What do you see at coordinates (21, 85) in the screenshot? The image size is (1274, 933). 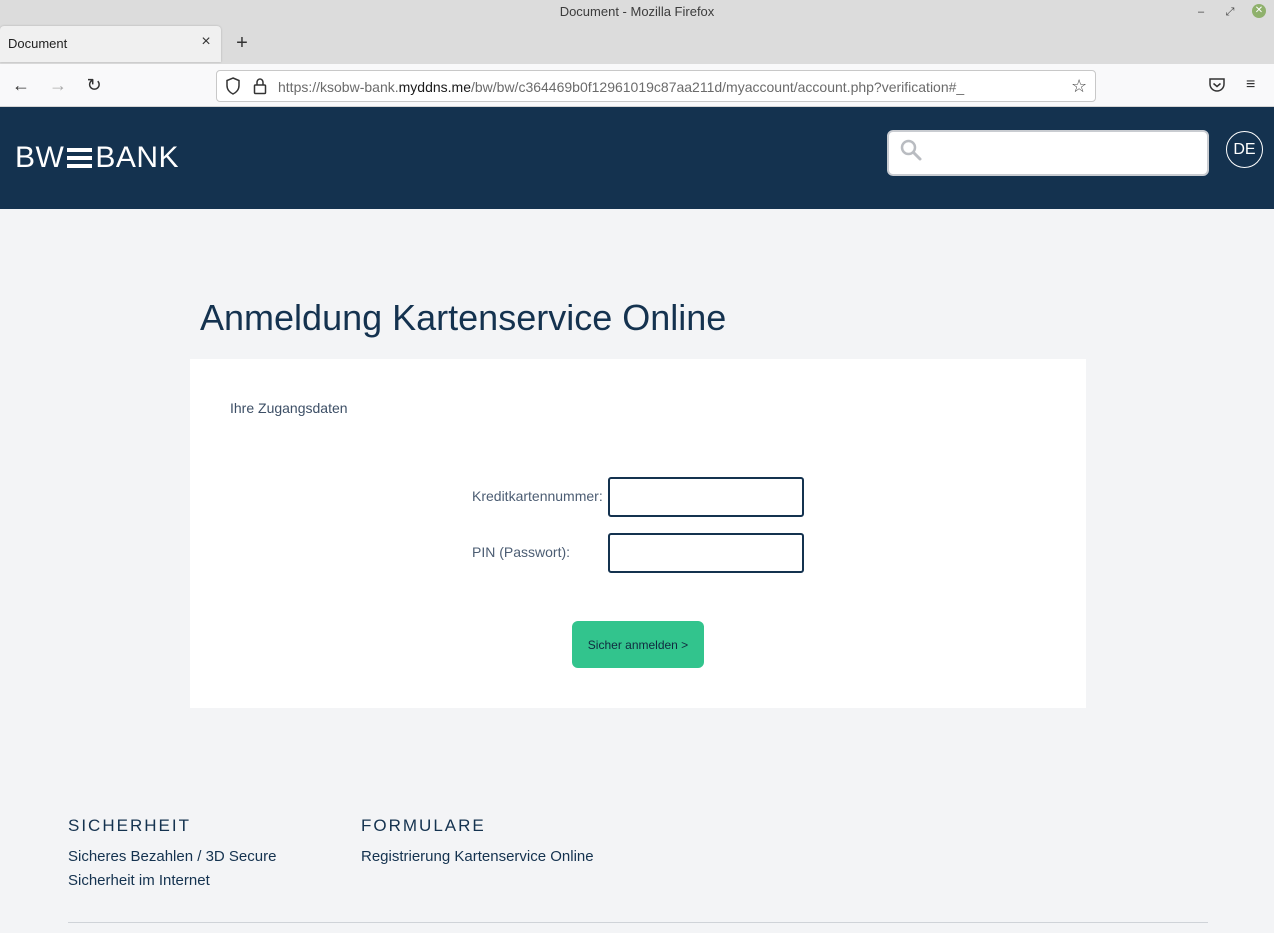 I see `back-icon: ←` at bounding box center [21, 85].